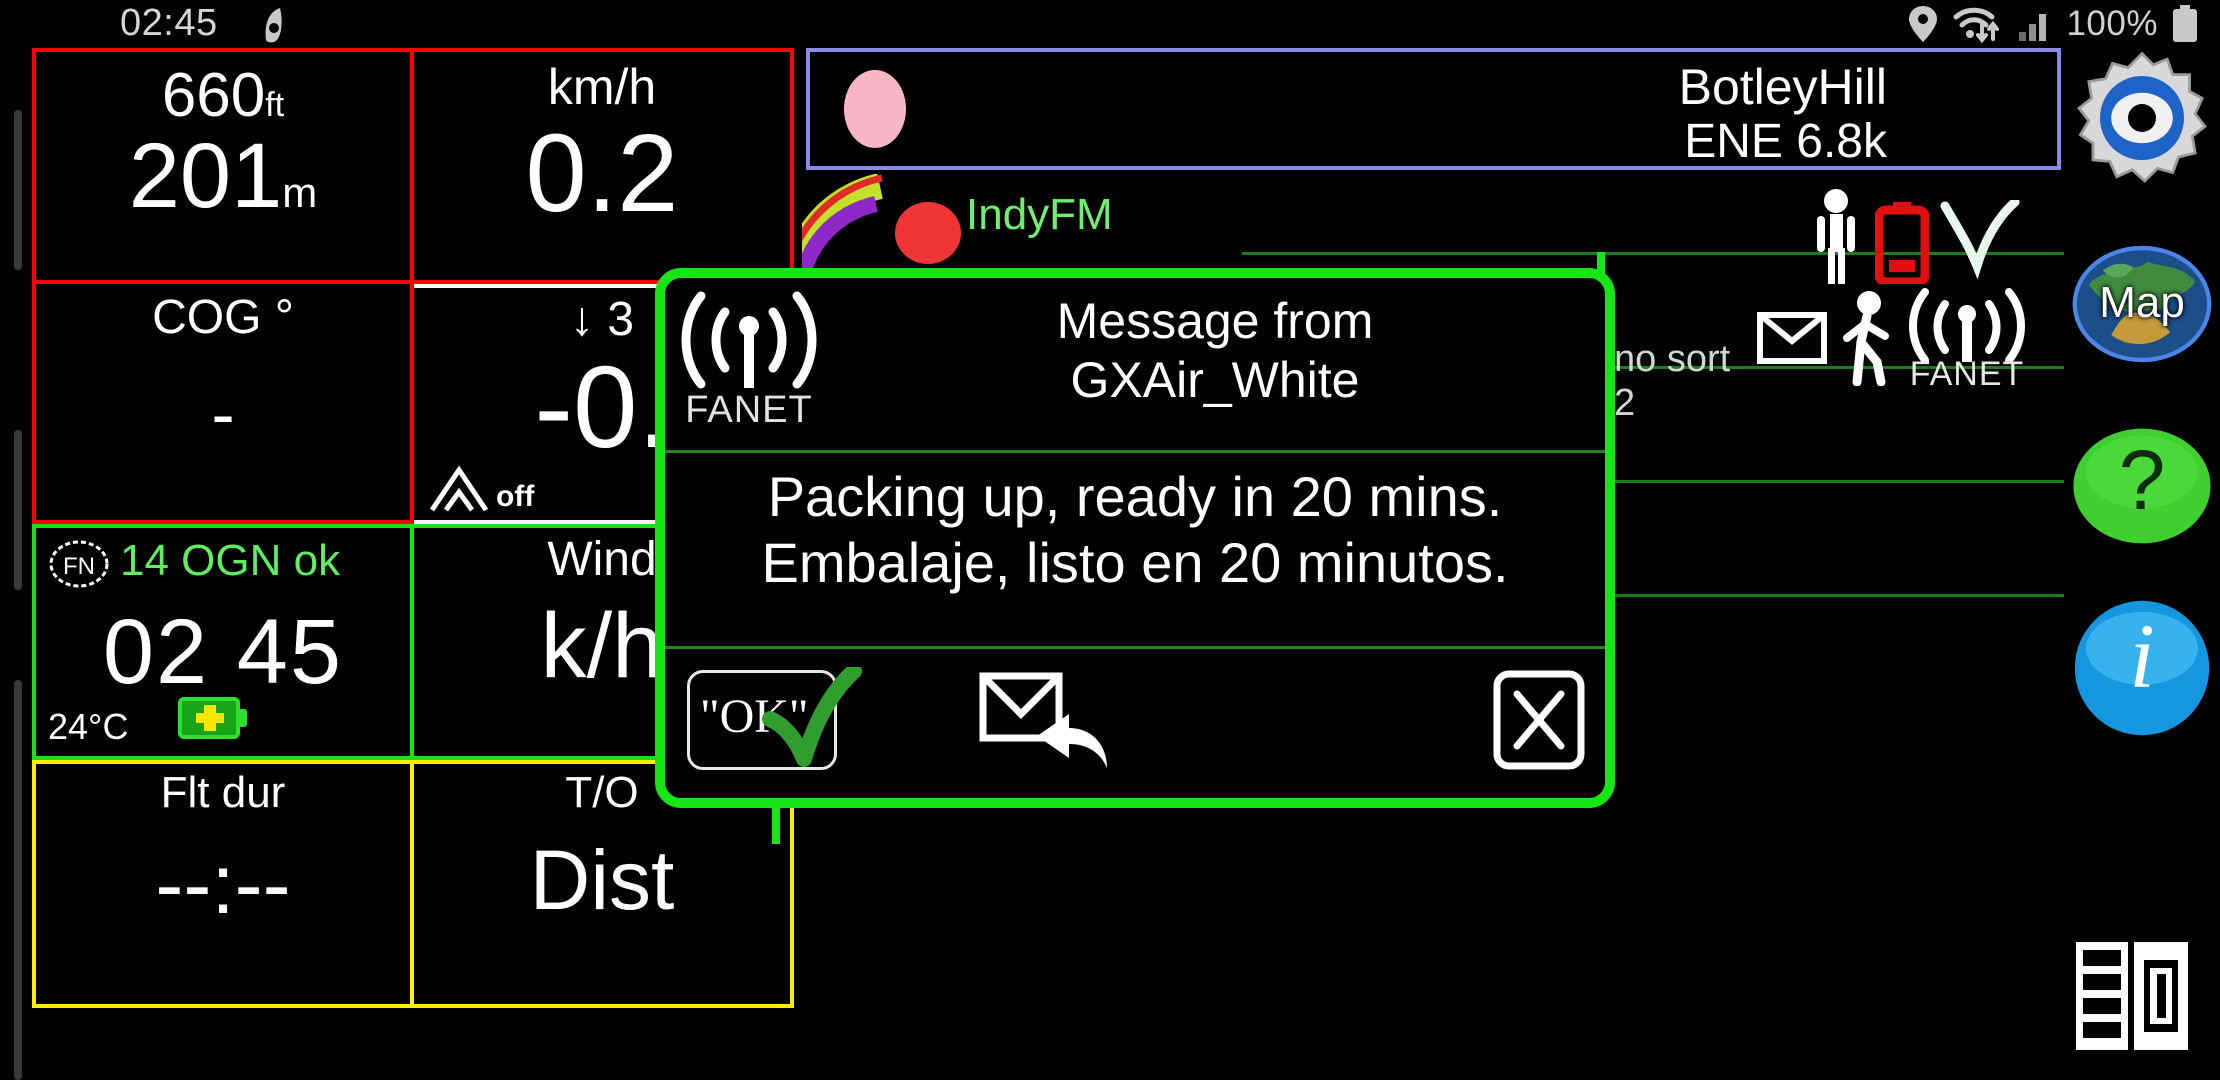  What do you see at coordinates (1976, 25) in the screenshot?
I see `wifi-icon` at bounding box center [1976, 25].